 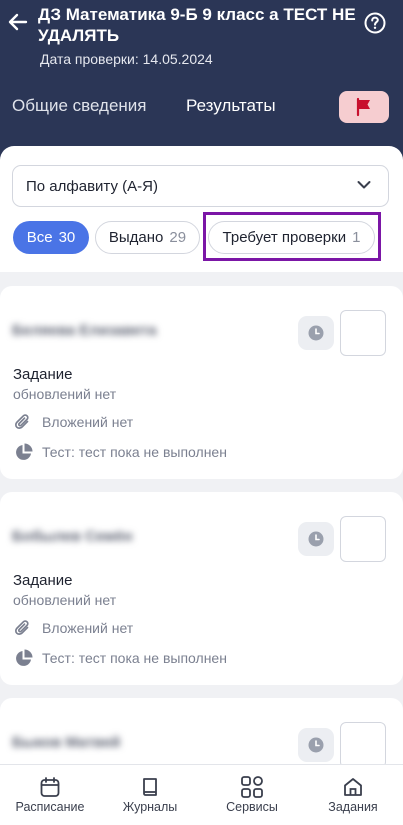 What do you see at coordinates (353, 807) in the screenshot?
I see `nav-label: Задания` at bounding box center [353, 807].